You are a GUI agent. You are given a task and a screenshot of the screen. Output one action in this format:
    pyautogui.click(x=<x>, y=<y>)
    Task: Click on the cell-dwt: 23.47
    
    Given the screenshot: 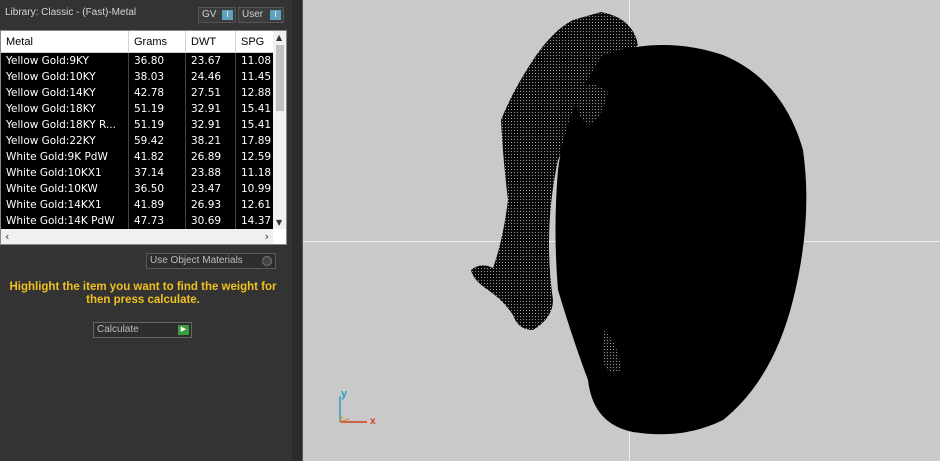 What is the action you would take?
    pyautogui.click(x=211, y=189)
    